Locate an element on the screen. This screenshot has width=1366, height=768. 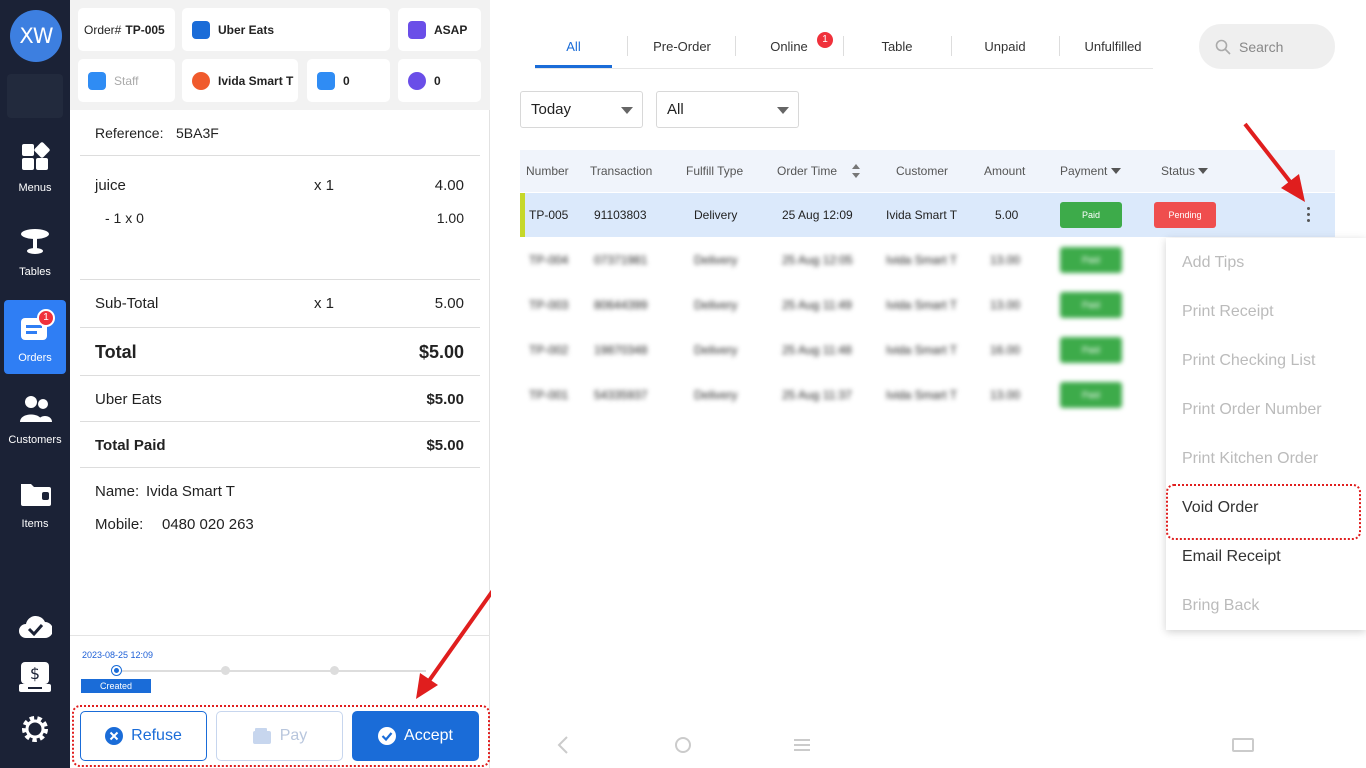
menu-item-print-kitchen-order: Print Kitchen Order is located at coordinates (1250, 459).